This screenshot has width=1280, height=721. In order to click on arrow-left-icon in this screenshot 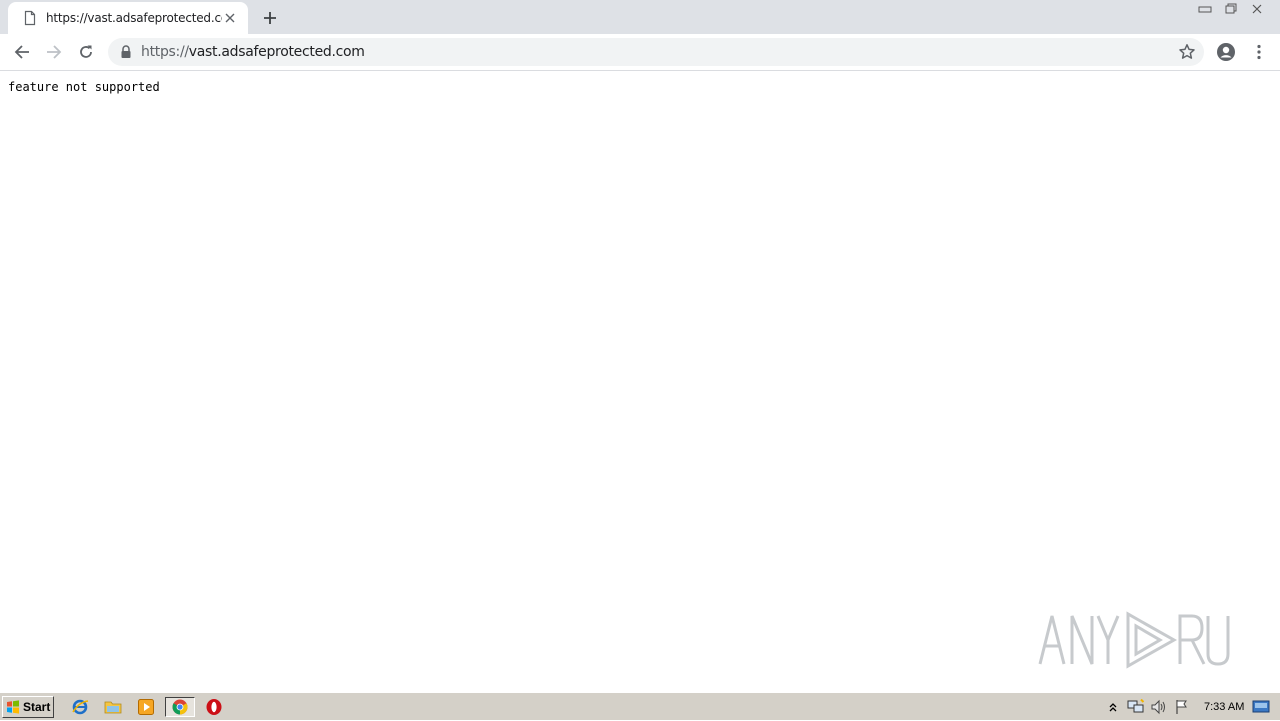, I will do `click(21, 52)`.